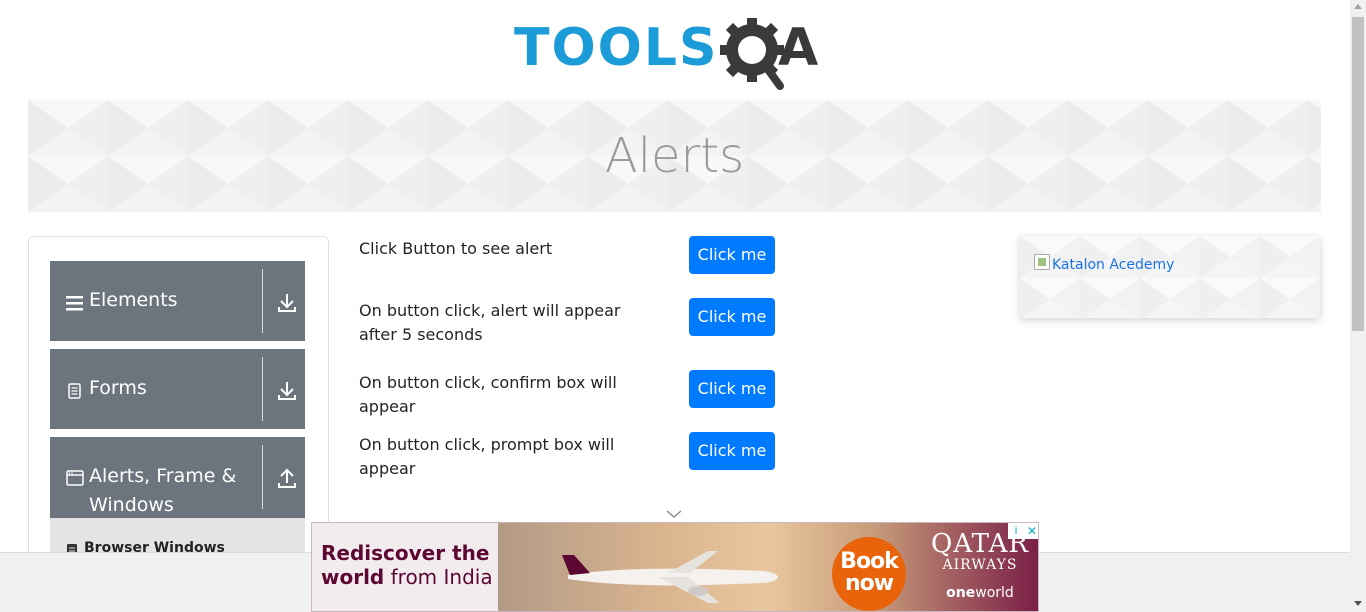 Image resolution: width=1366 pixels, height=612 pixels. I want to click on airways-brand: AIRWAYS, so click(980, 565).